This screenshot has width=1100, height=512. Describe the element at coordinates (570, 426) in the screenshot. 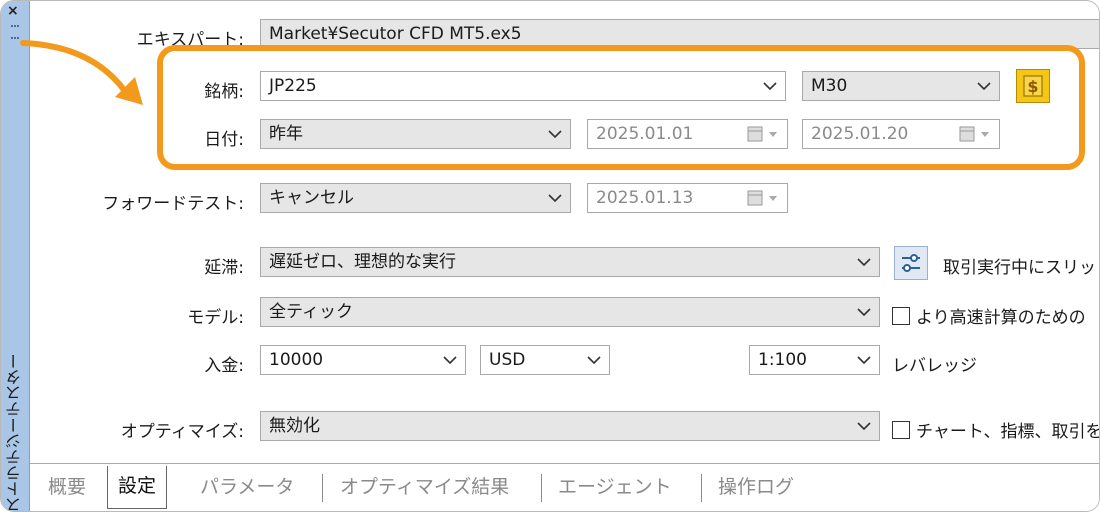

I see `optimize-select: 無効化` at that location.